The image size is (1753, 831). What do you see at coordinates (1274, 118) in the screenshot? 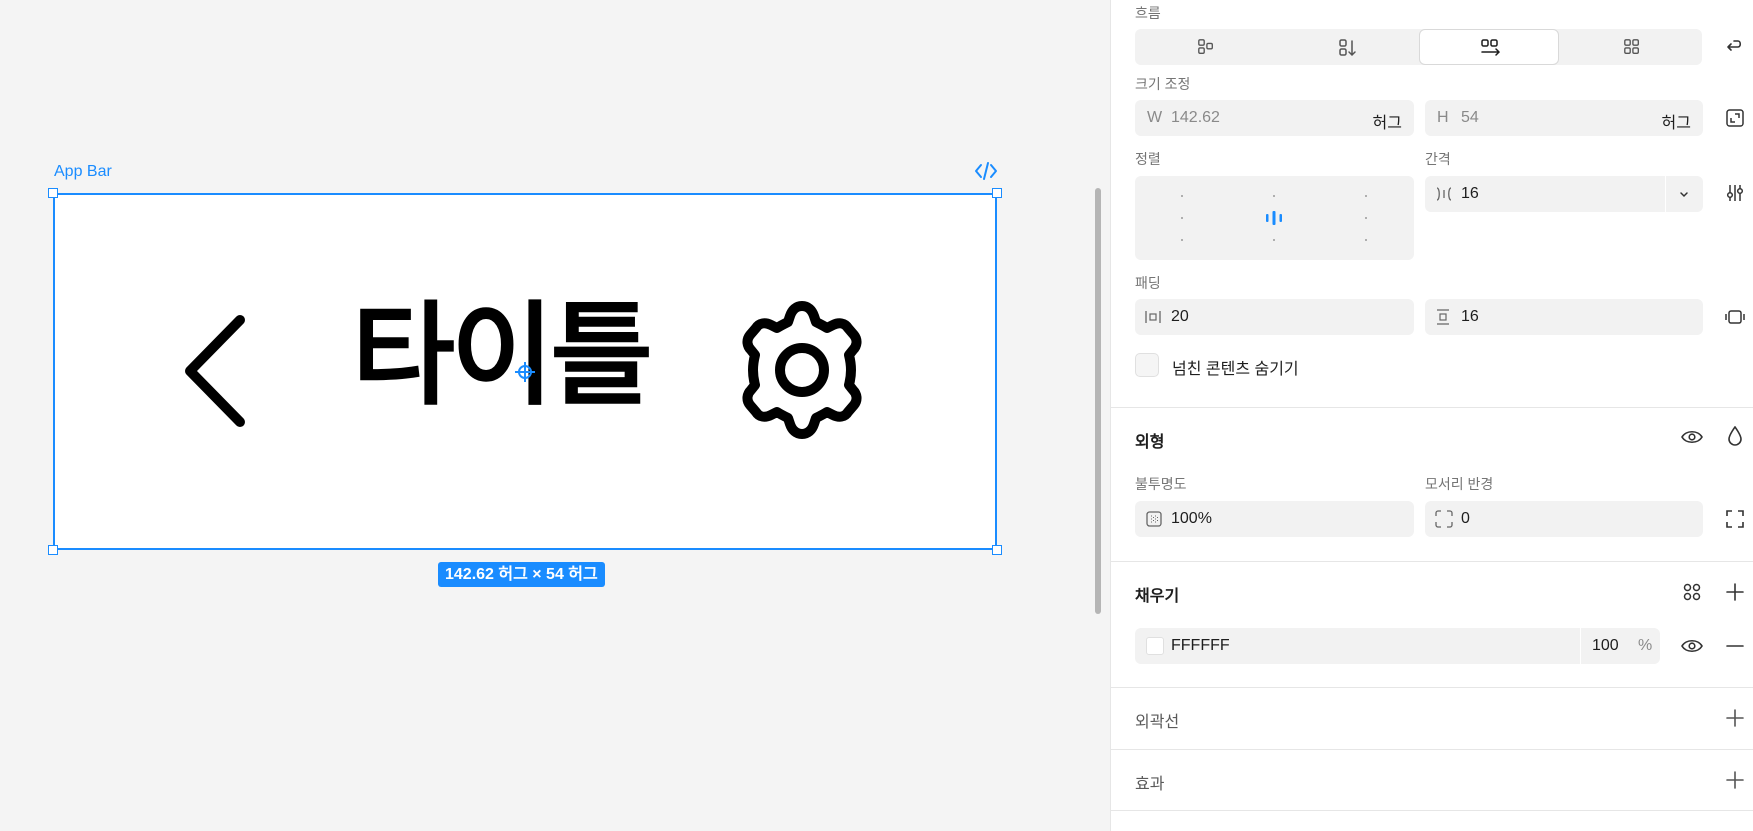
I see `width-field: W 142.62 허그` at bounding box center [1274, 118].